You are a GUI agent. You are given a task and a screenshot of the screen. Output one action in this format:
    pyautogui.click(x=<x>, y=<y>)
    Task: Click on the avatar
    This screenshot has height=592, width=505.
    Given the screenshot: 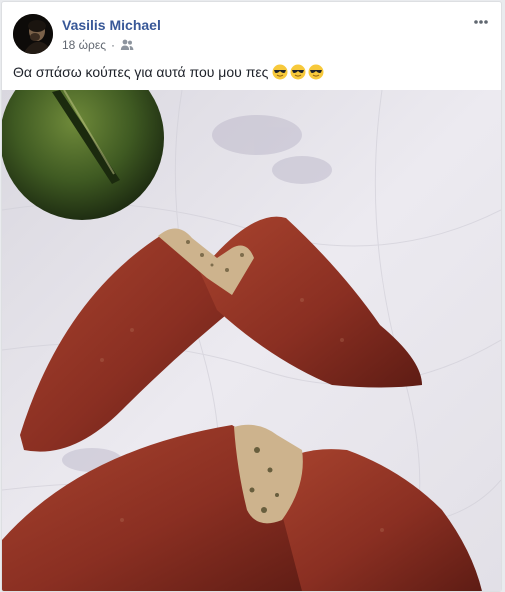 What is the action you would take?
    pyautogui.click(x=33, y=34)
    